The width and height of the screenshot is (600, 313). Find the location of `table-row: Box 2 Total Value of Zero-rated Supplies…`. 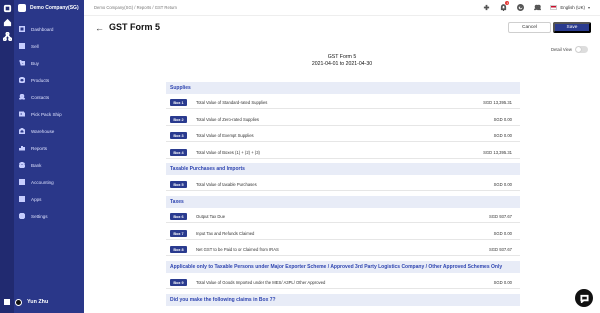

table-row: Box 2 Total Value of Zero-rated Supplies… is located at coordinates (343, 120).